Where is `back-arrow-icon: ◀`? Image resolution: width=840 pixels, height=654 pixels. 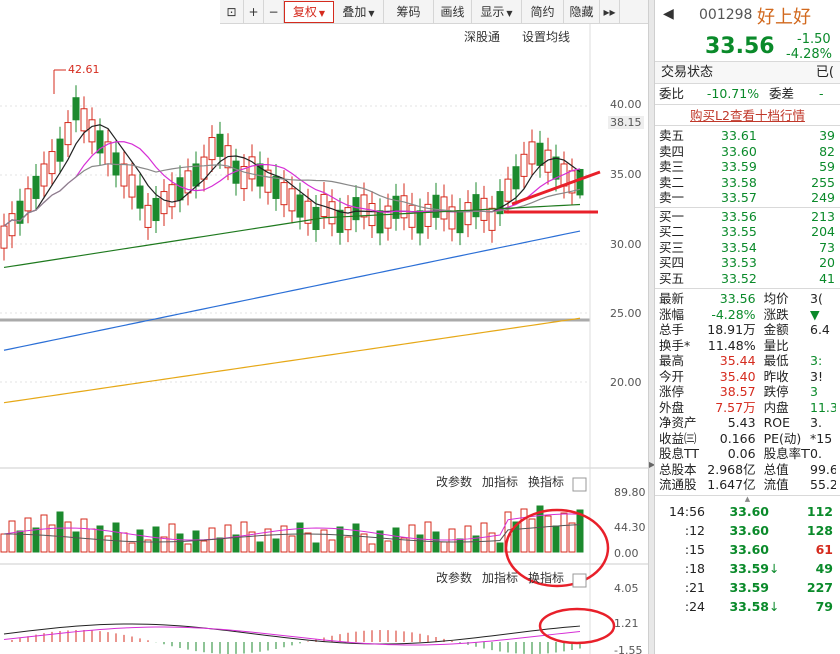
back-arrow-icon: ◀ is located at coordinates (668, 14).